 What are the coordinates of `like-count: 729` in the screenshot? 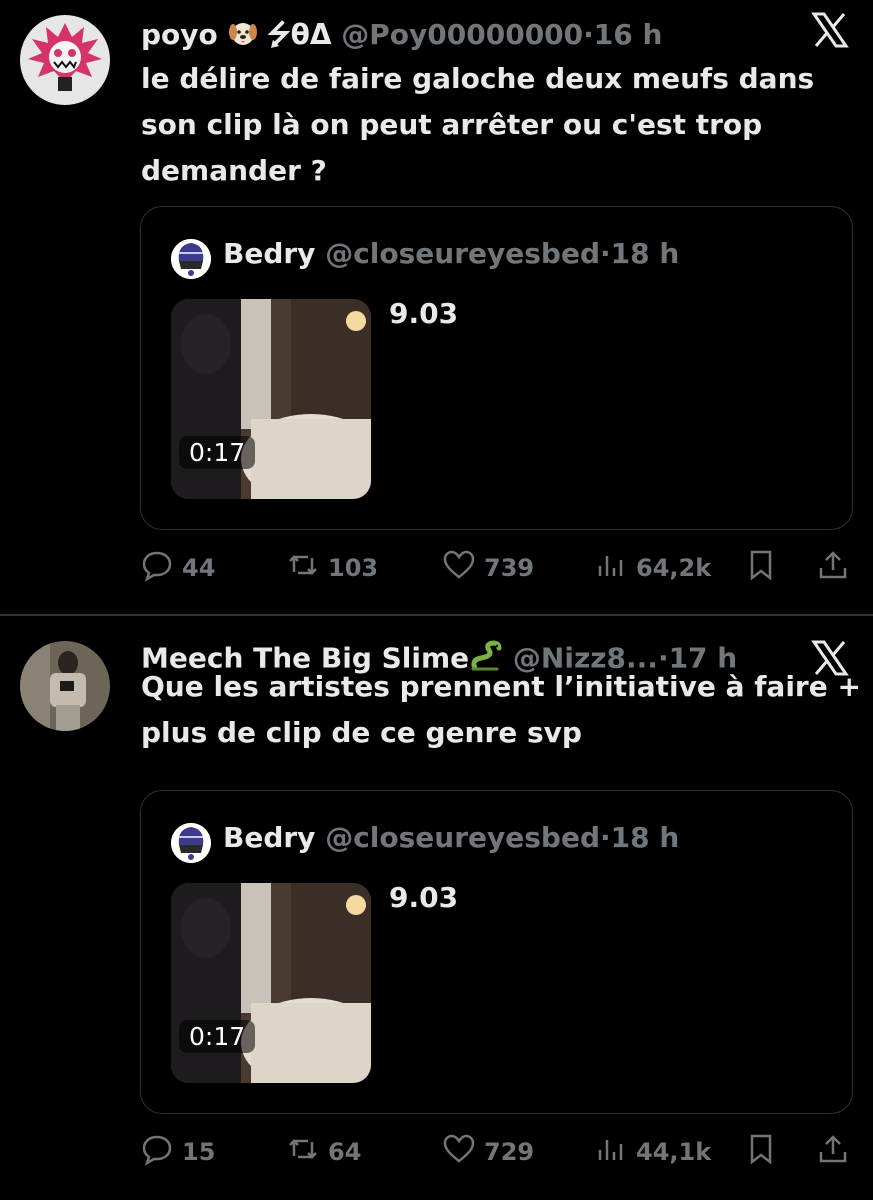 It's located at (509, 1152).